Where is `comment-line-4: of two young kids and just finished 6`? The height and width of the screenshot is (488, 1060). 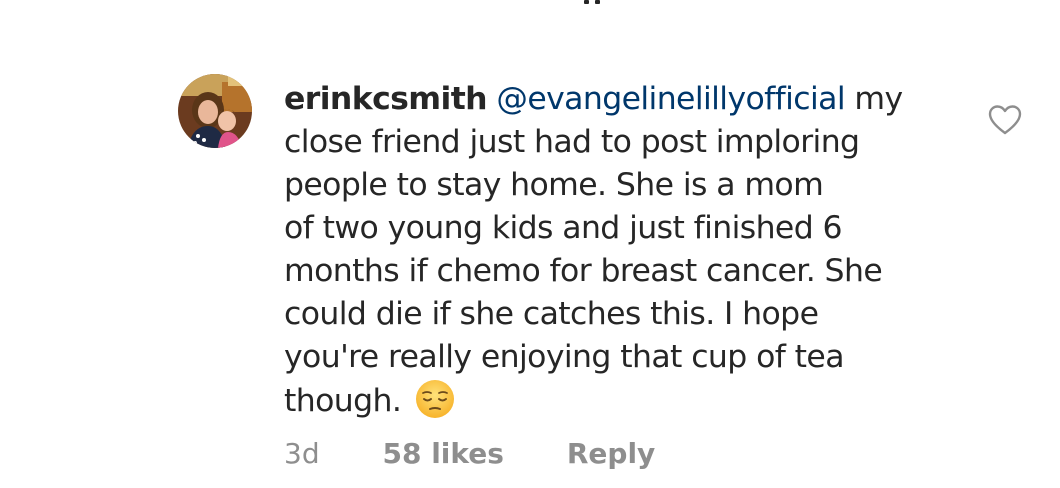
comment-line-4: of two young kids and just finished 6 is located at coordinates (563, 228).